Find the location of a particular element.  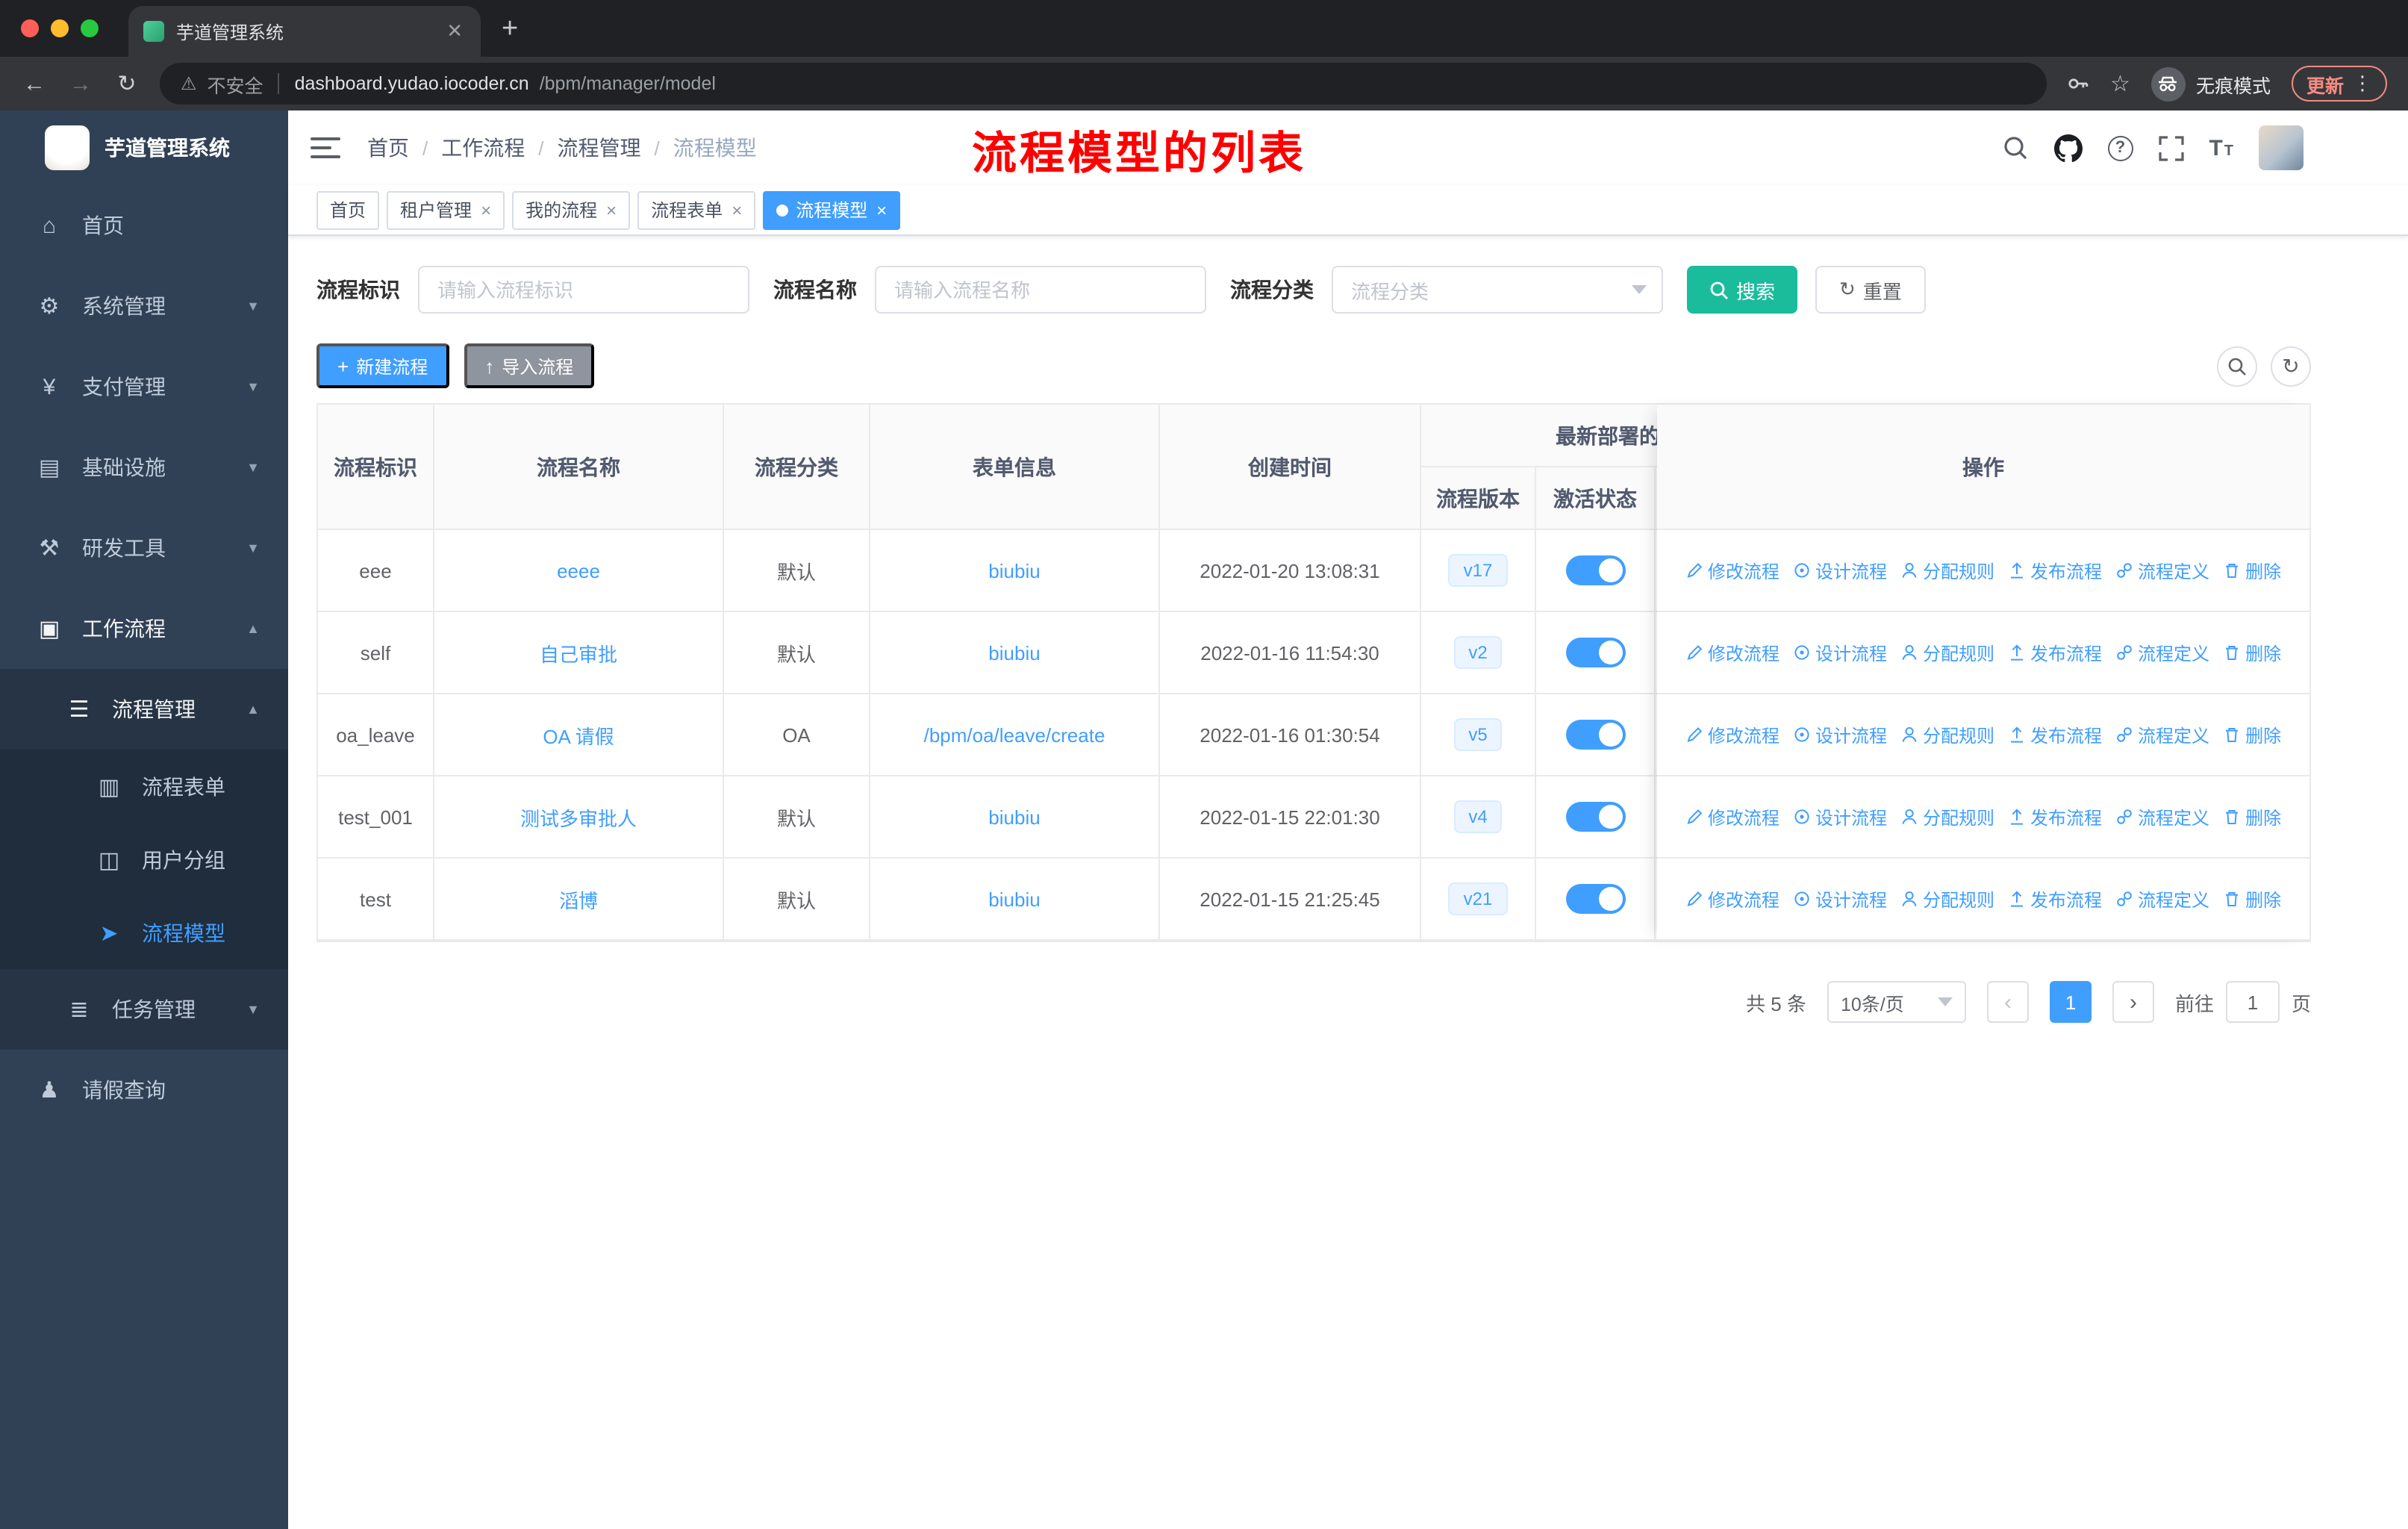

category-select: 流程分类 is located at coordinates (1497, 290).